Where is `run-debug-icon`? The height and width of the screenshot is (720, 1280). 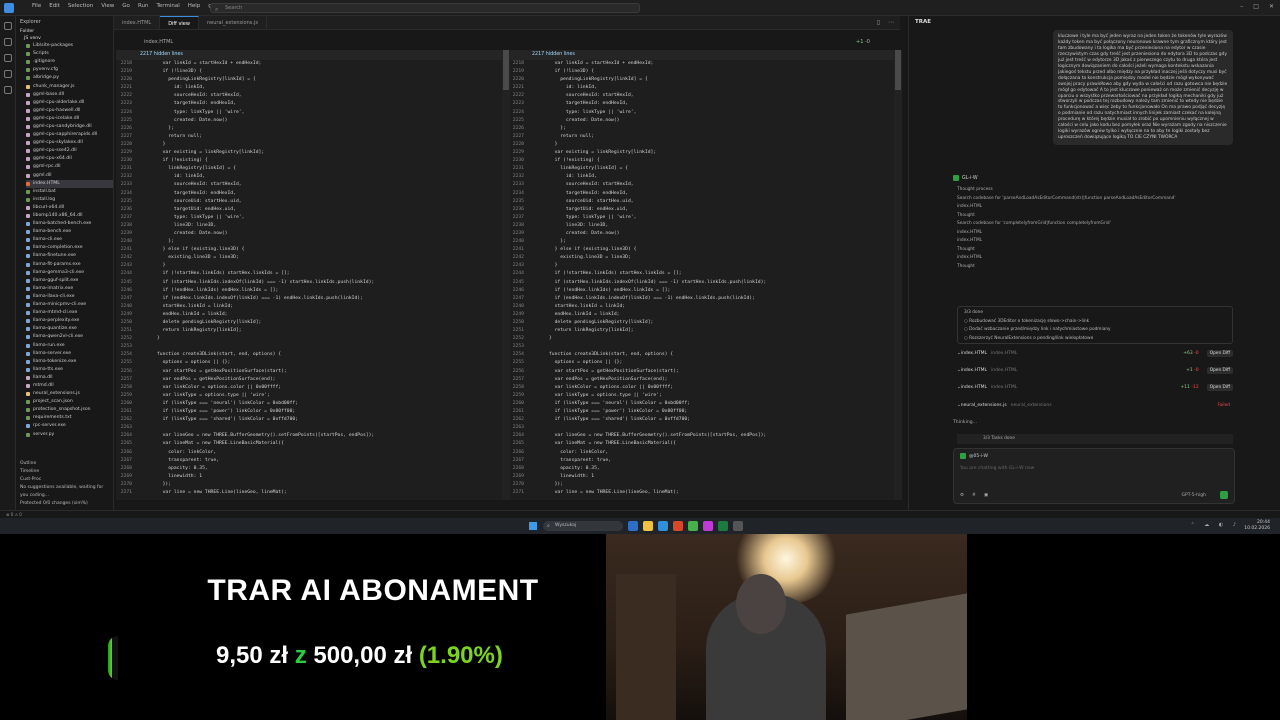
run-debug-icon is located at coordinates (8, 74).